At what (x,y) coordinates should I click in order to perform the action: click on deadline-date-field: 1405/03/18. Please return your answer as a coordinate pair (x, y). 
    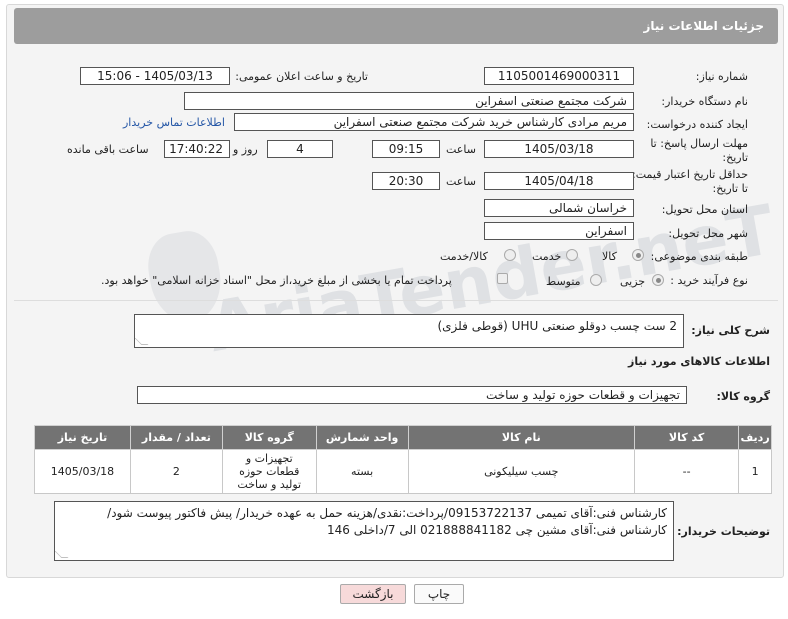
    Looking at the image, I should click on (559, 149).